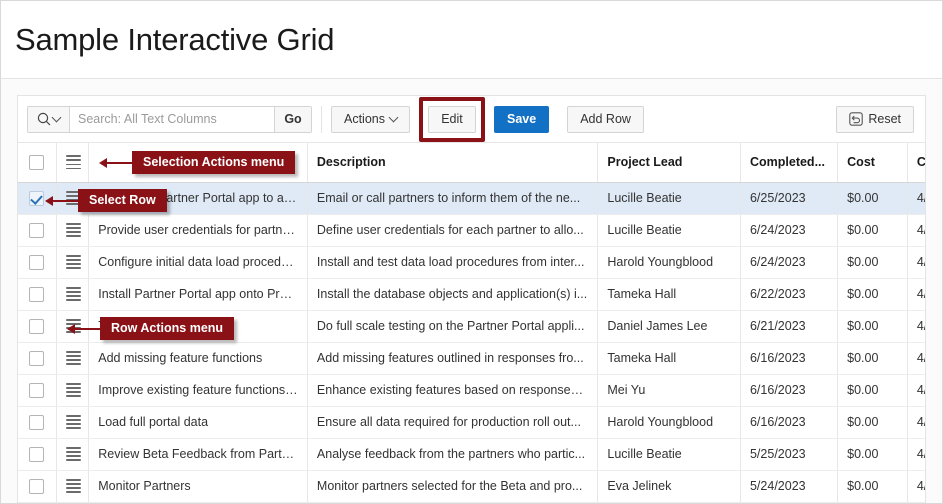 This screenshot has width=943, height=504. What do you see at coordinates (198, 358) in the screenshot?
I see `row-name-cell: Add missing feature functions` at bounding box center [198, 358].